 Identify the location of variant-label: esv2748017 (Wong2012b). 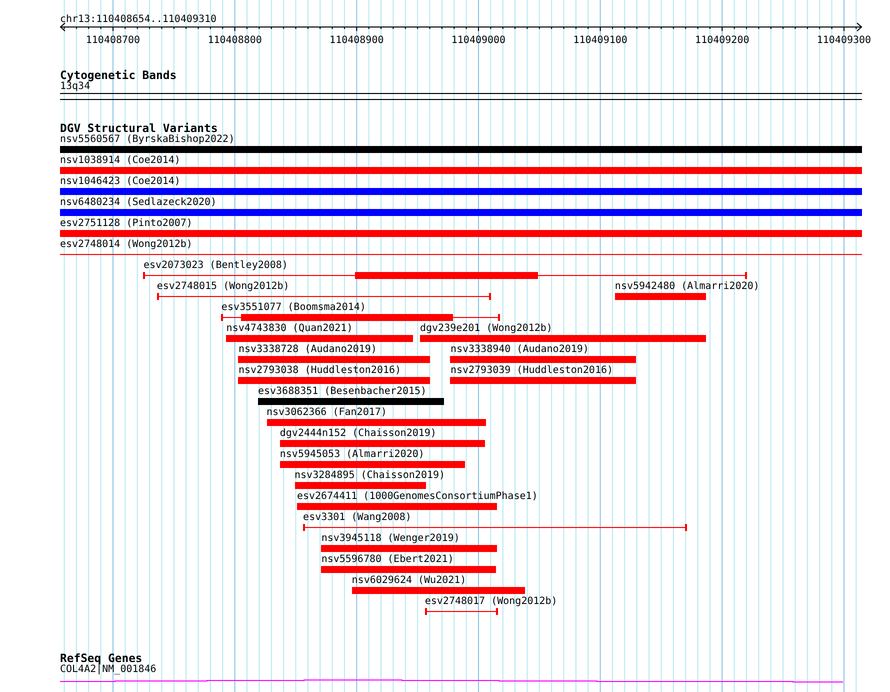
(491, 602).